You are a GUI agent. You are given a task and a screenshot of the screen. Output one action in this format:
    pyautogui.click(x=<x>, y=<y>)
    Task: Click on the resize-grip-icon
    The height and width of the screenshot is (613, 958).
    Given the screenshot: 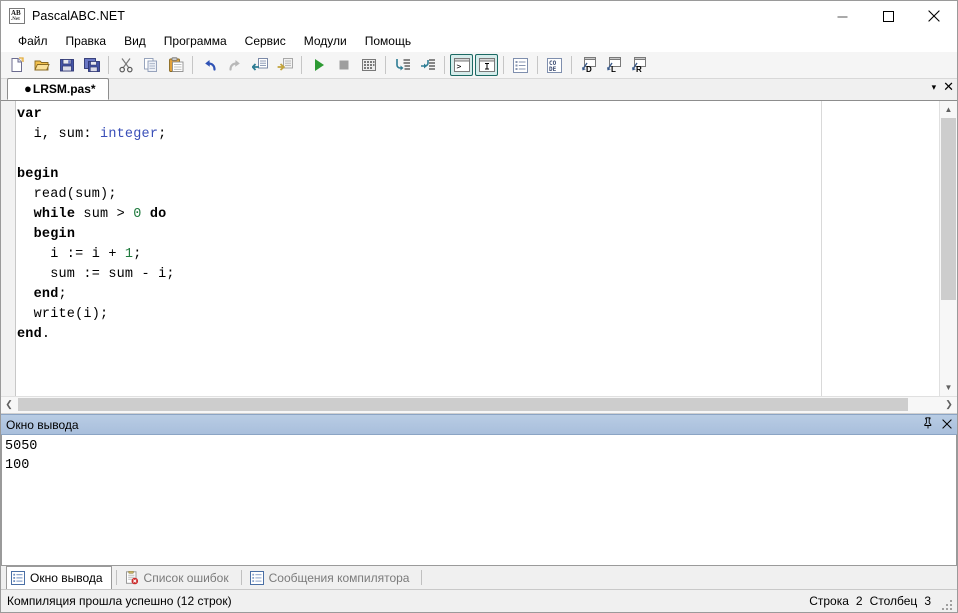 What is the action you would take?
    pyautogui.click(x=947, y=603)
    